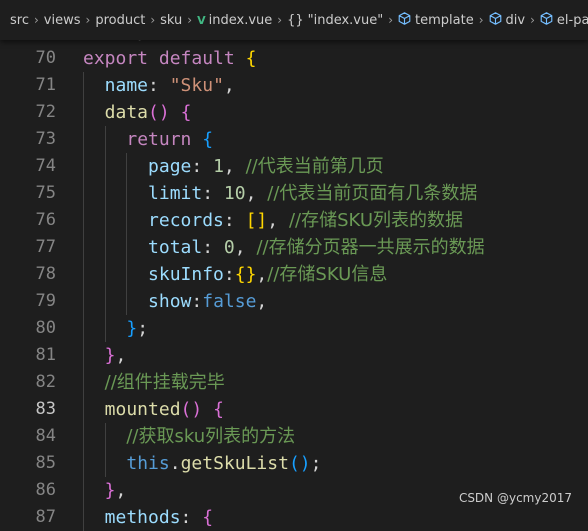  Describe the element at coordinates (171, 20) in the screenshot. I see `breadcrumb-item: sku` at that location.